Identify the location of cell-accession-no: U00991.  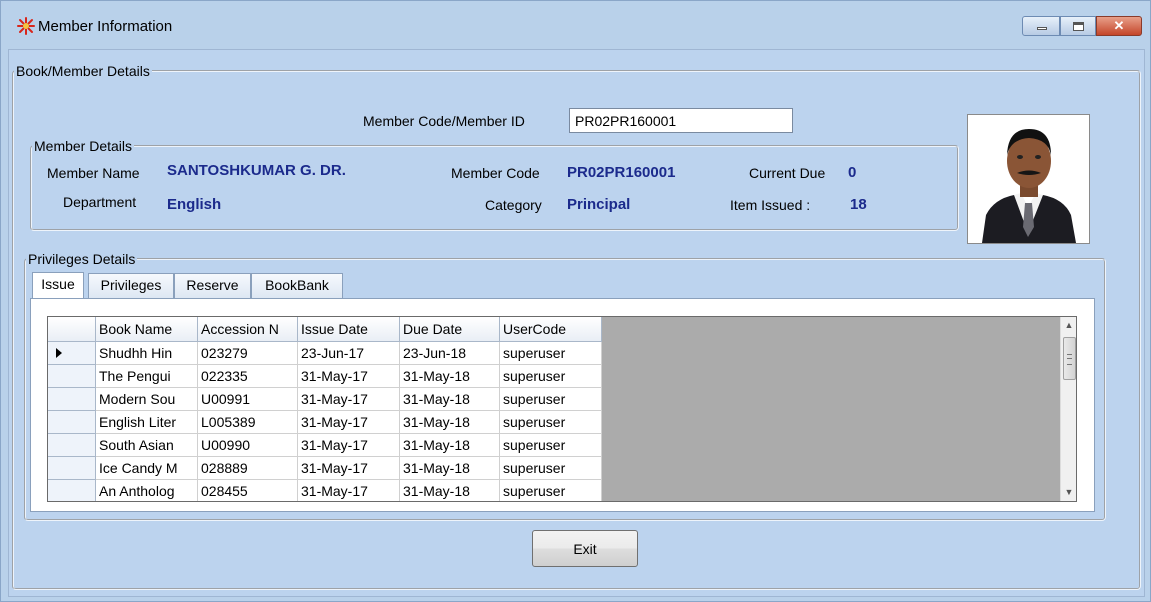
(248, 399).